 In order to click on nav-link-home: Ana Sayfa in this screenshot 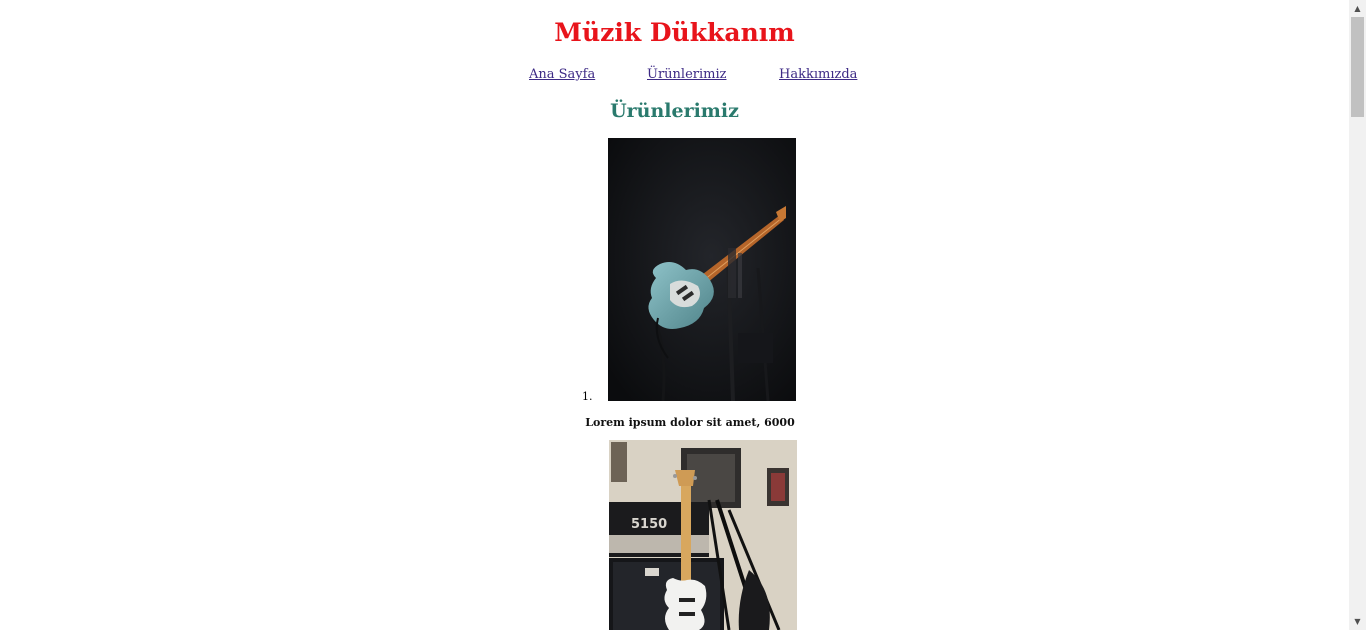, I will do `click(562, 75)`.